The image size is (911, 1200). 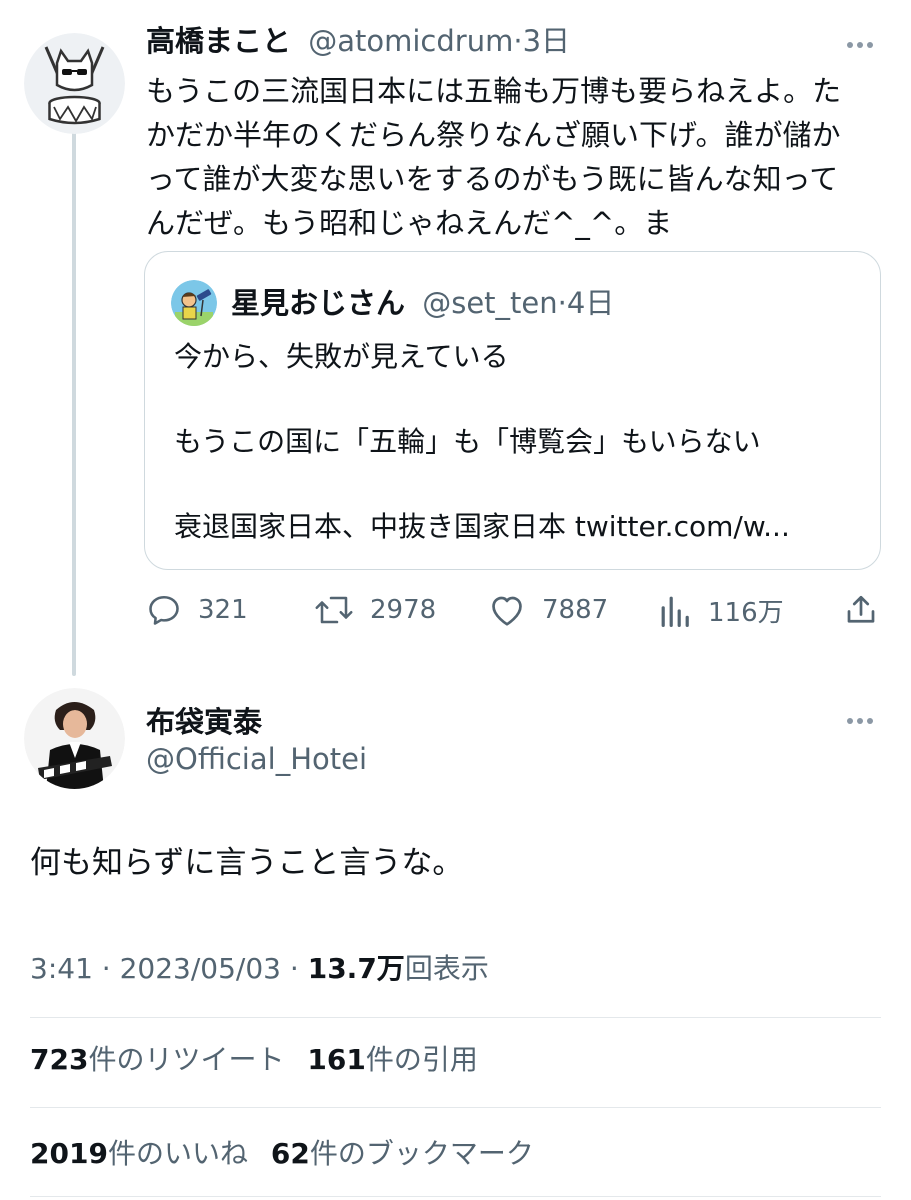 I want to click on cat-drummer-avatar-image, so click(x=74, y=83).